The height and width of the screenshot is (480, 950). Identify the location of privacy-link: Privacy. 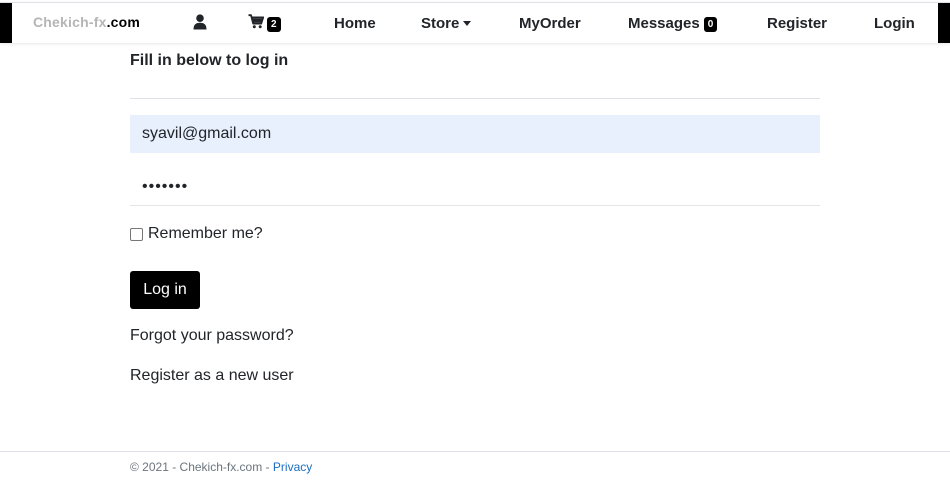
(292, 467).